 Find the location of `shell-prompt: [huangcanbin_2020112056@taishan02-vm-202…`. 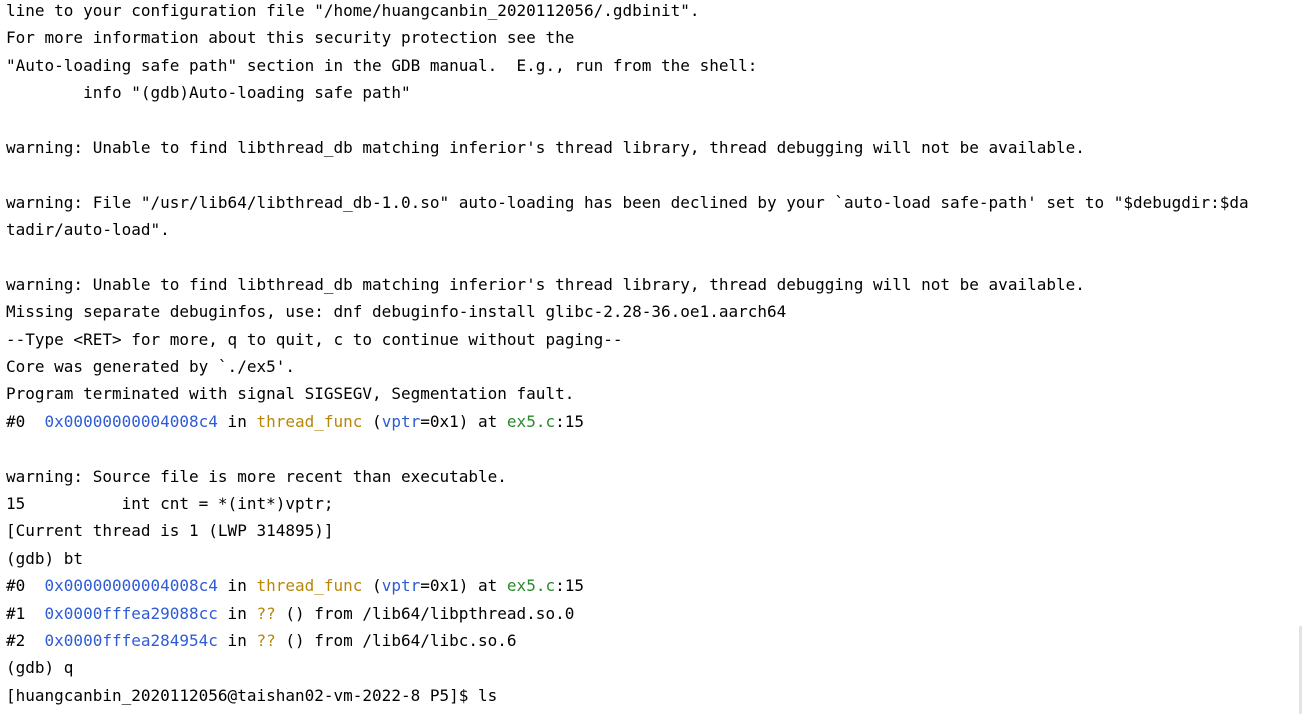

shell-prompt: [huangcanbin_2020112056@taishan02-vm-202… is located at coordinates (651, 698).